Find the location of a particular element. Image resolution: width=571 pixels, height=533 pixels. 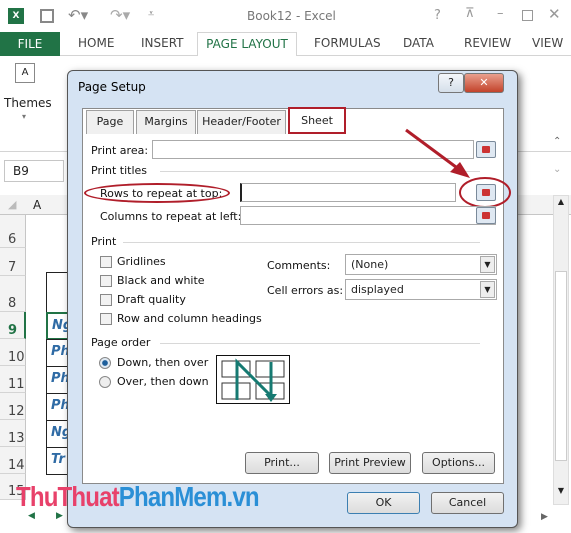

redo-icon: ↷▾ is located at coordinates (120, 15).